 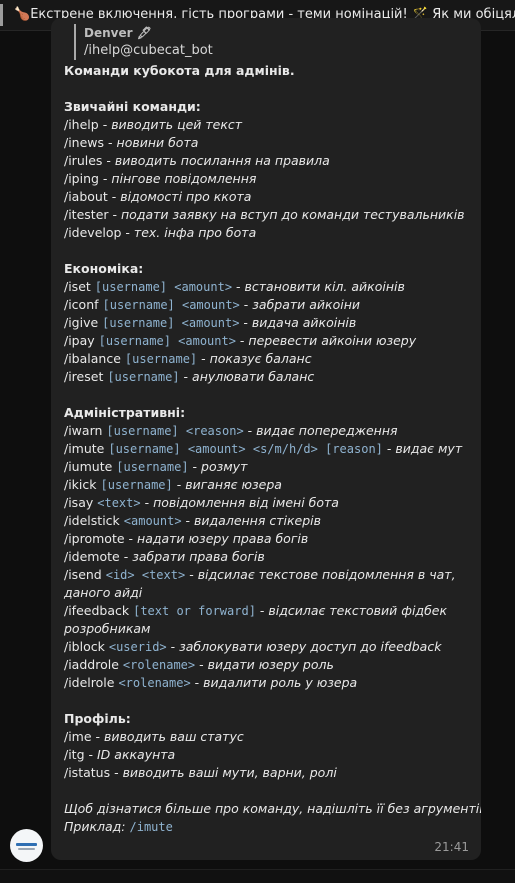 I want to click on command-name: /iset, so click(x=77, y=286).